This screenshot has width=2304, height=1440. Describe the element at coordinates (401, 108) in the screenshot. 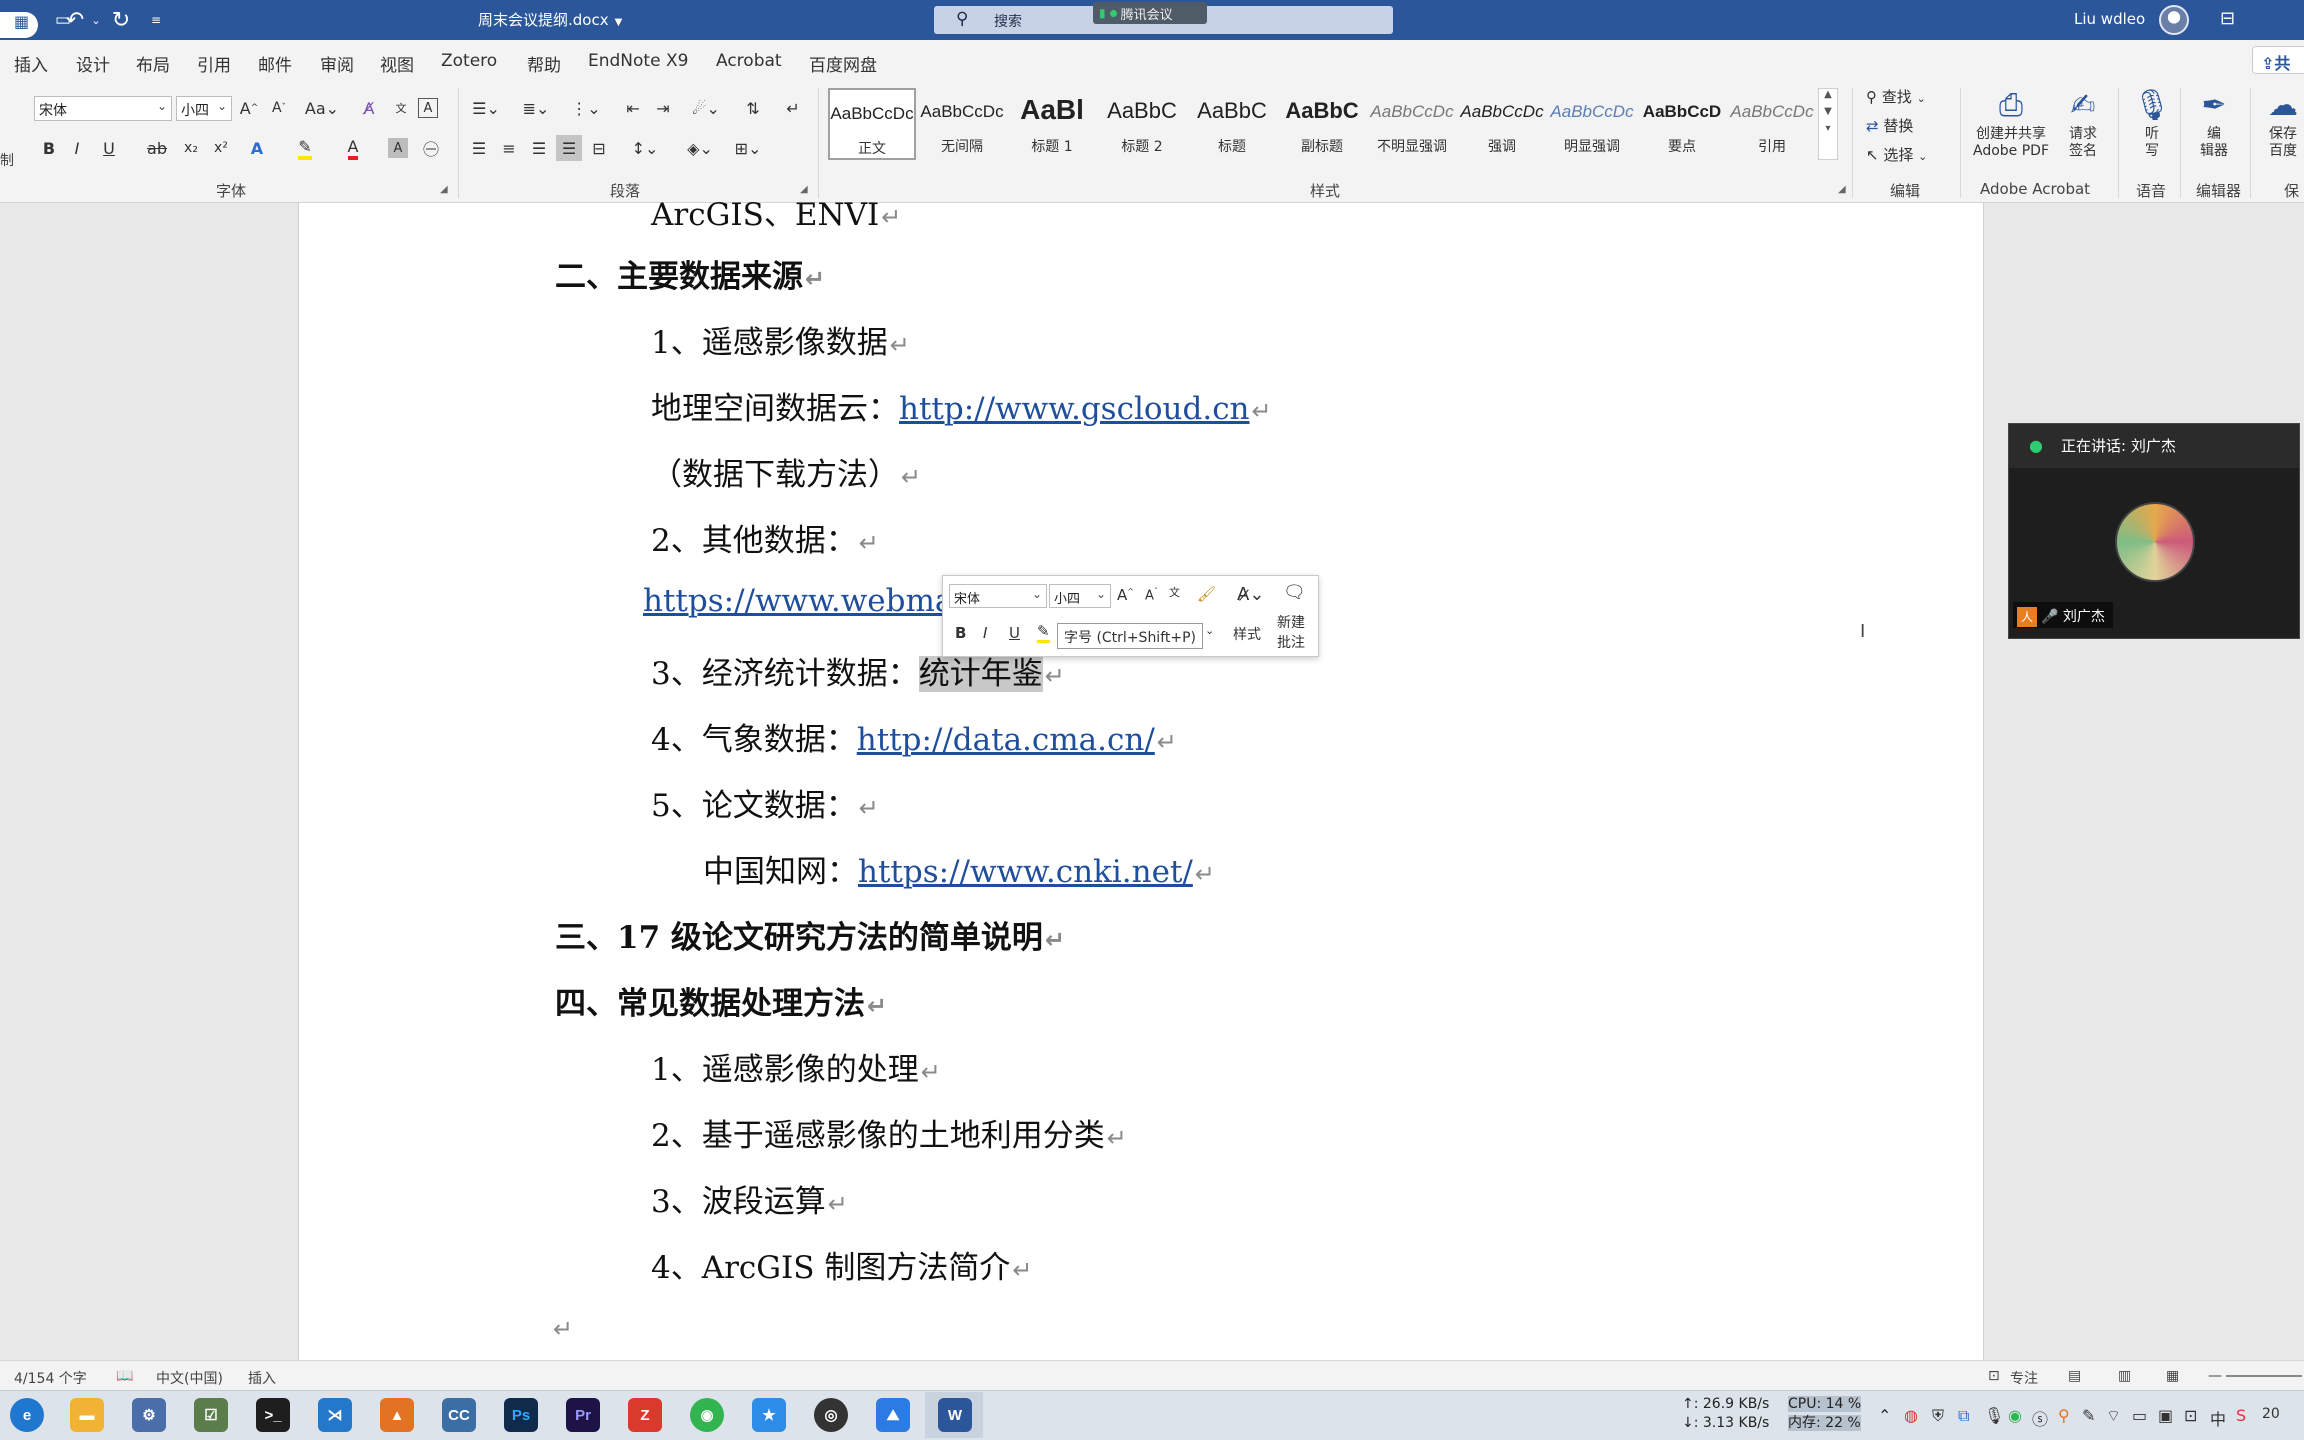

I see `phonetic-guide-icon: 文` at that location.